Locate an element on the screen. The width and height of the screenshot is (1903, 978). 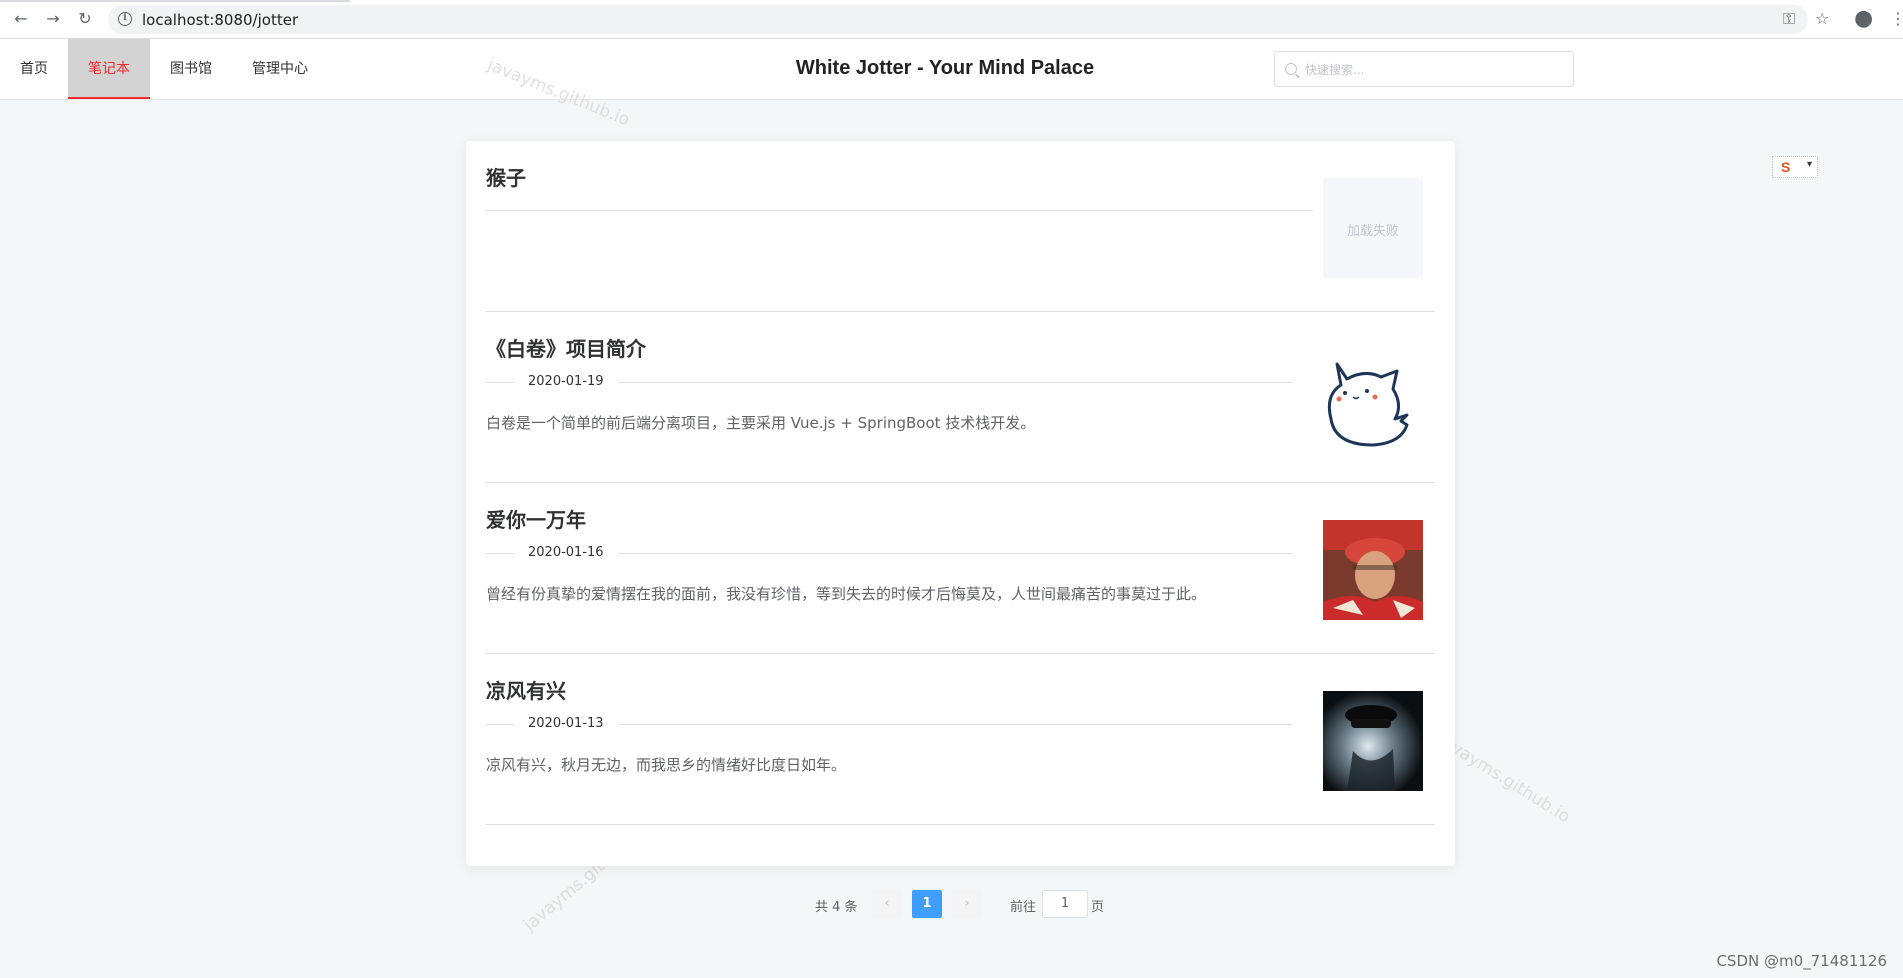
article-title: 爱你一万年 is located at coordinates (536, 518).